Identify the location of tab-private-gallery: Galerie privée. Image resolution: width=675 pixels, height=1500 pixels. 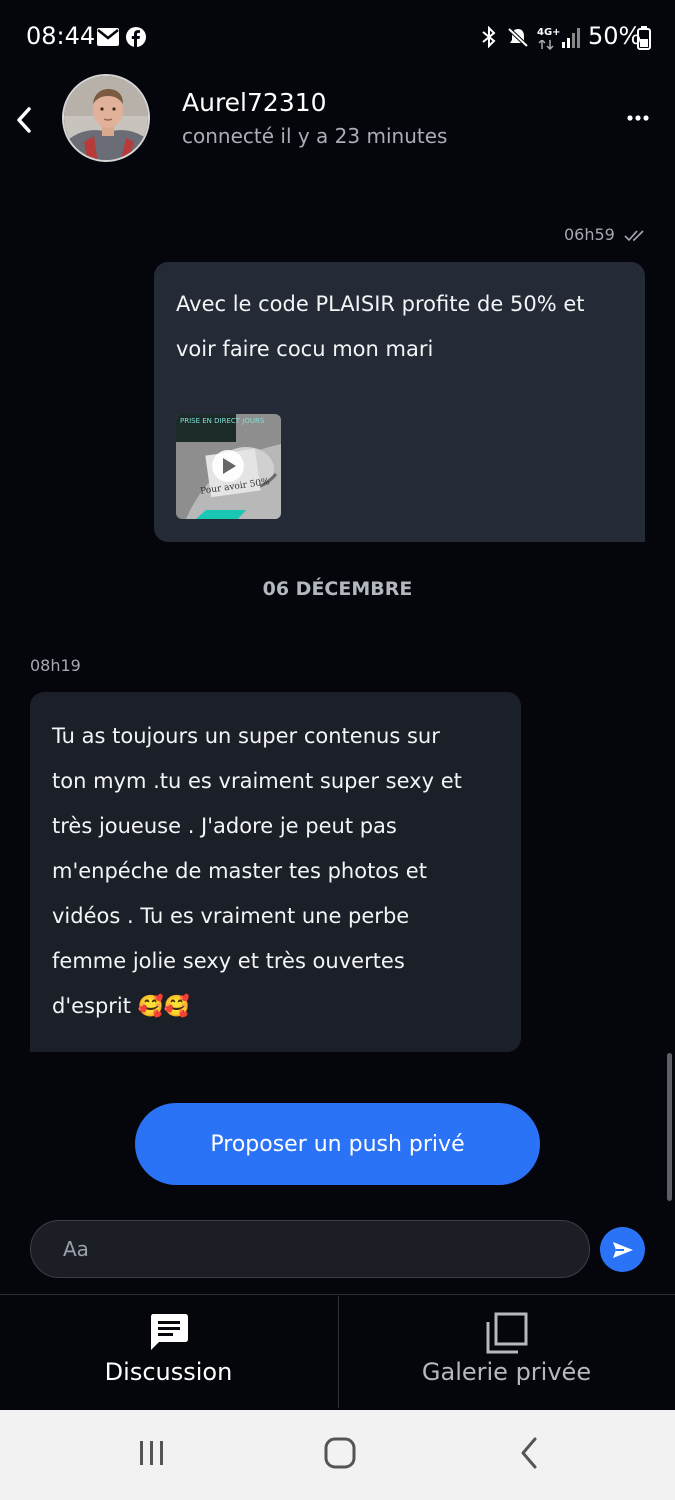
(506, 1352).